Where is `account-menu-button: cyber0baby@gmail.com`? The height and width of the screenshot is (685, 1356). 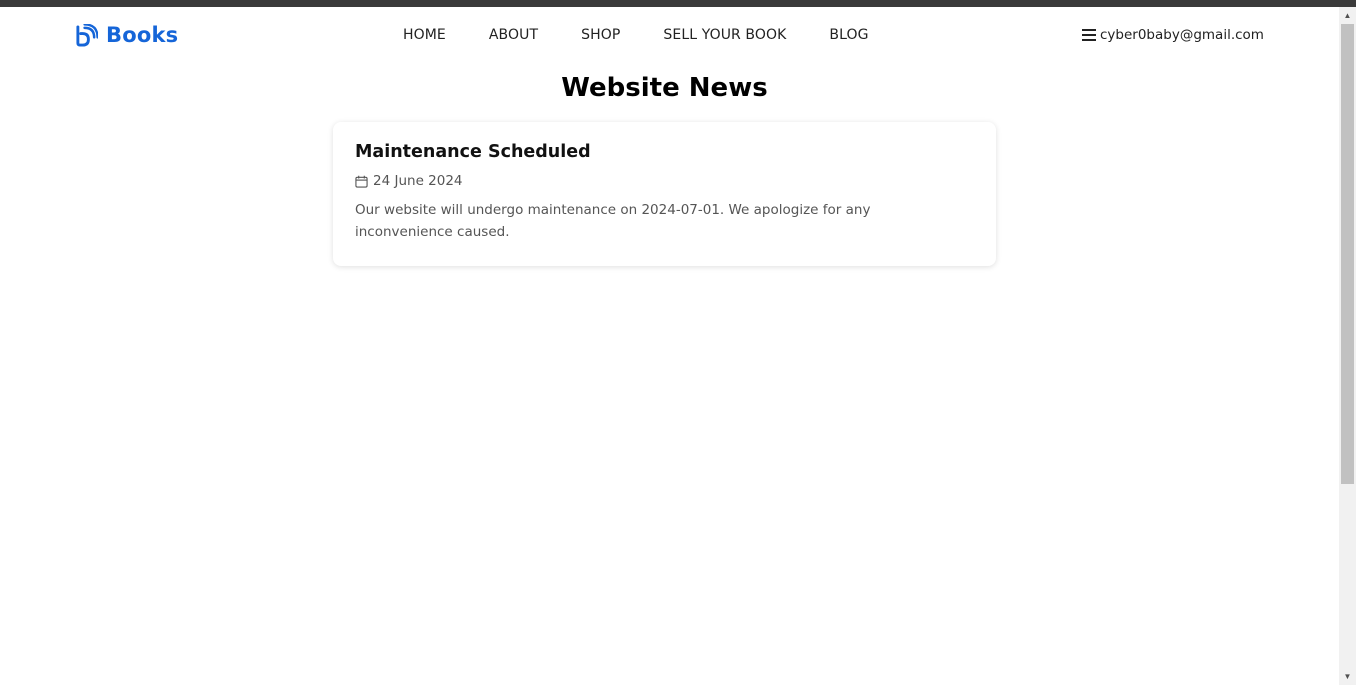 account-menu-button: cyber0baby@gmail.com is located at coordinates (1173, 35).